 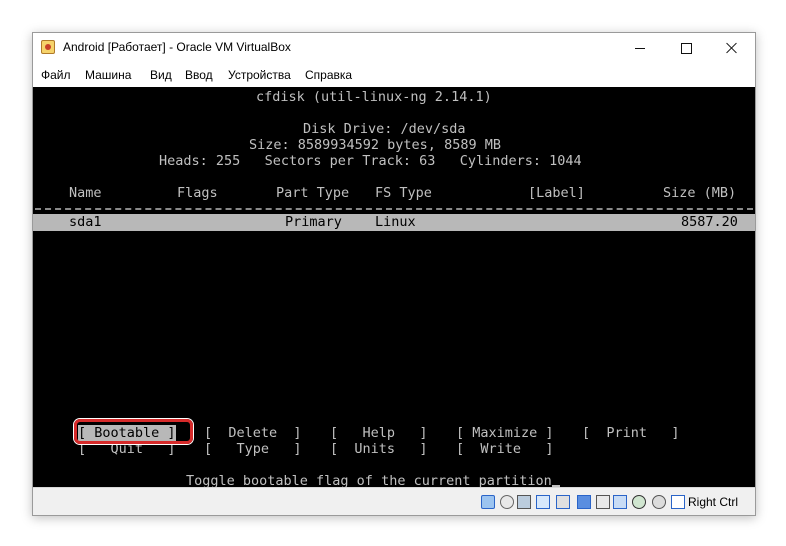 What do you see at coordinates (375, 145) in the screenshot?
I see `disk-size-line: Size: 8589934592 bytes, 8589 MB` at bounding box center [375, 145].